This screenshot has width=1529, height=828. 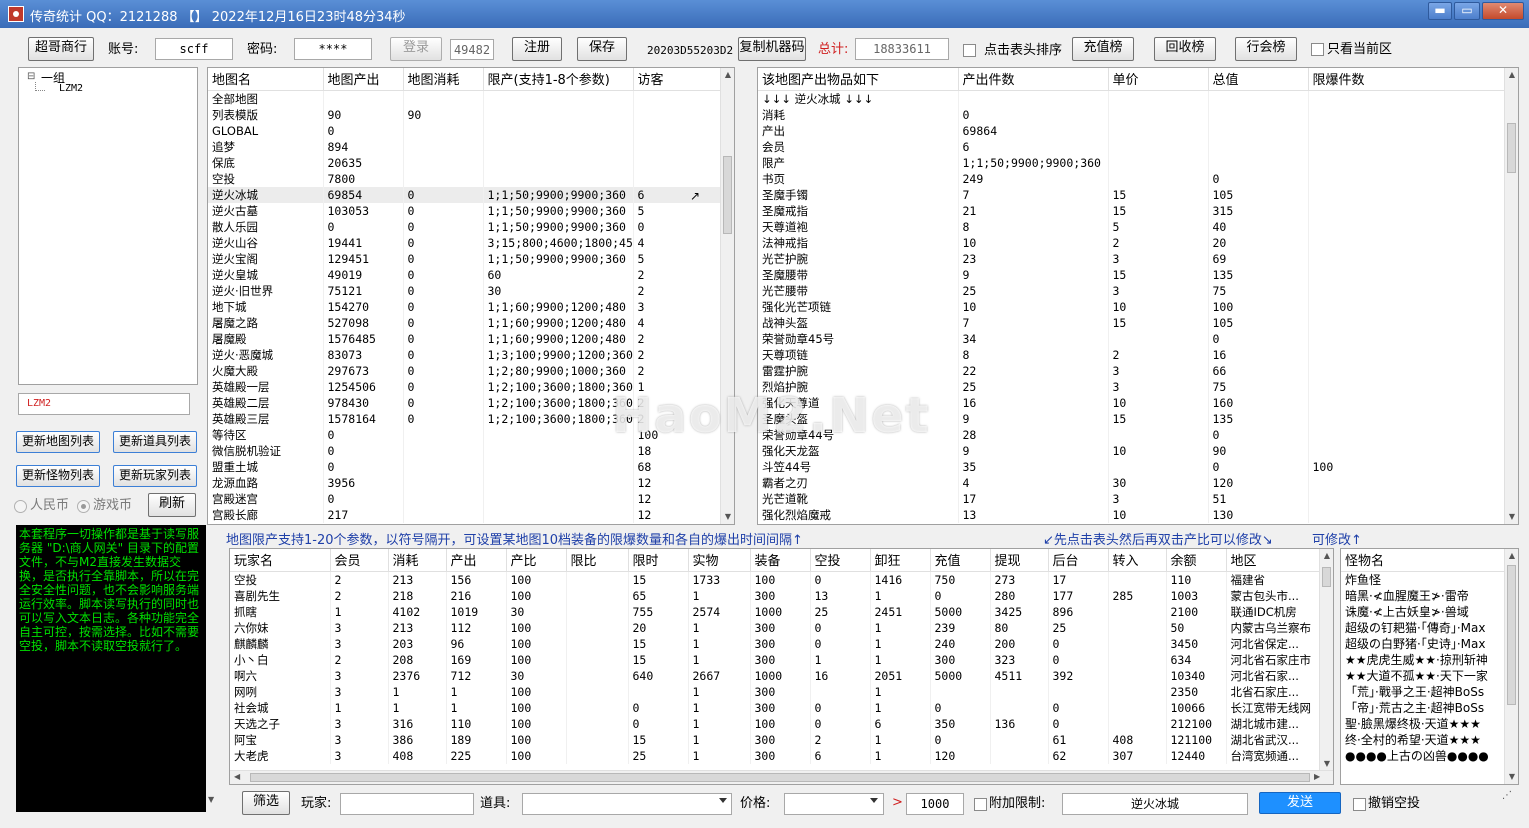 I want to click on table-row: 烈焰护腕 25 3 75, so click(x=1132, y=386).